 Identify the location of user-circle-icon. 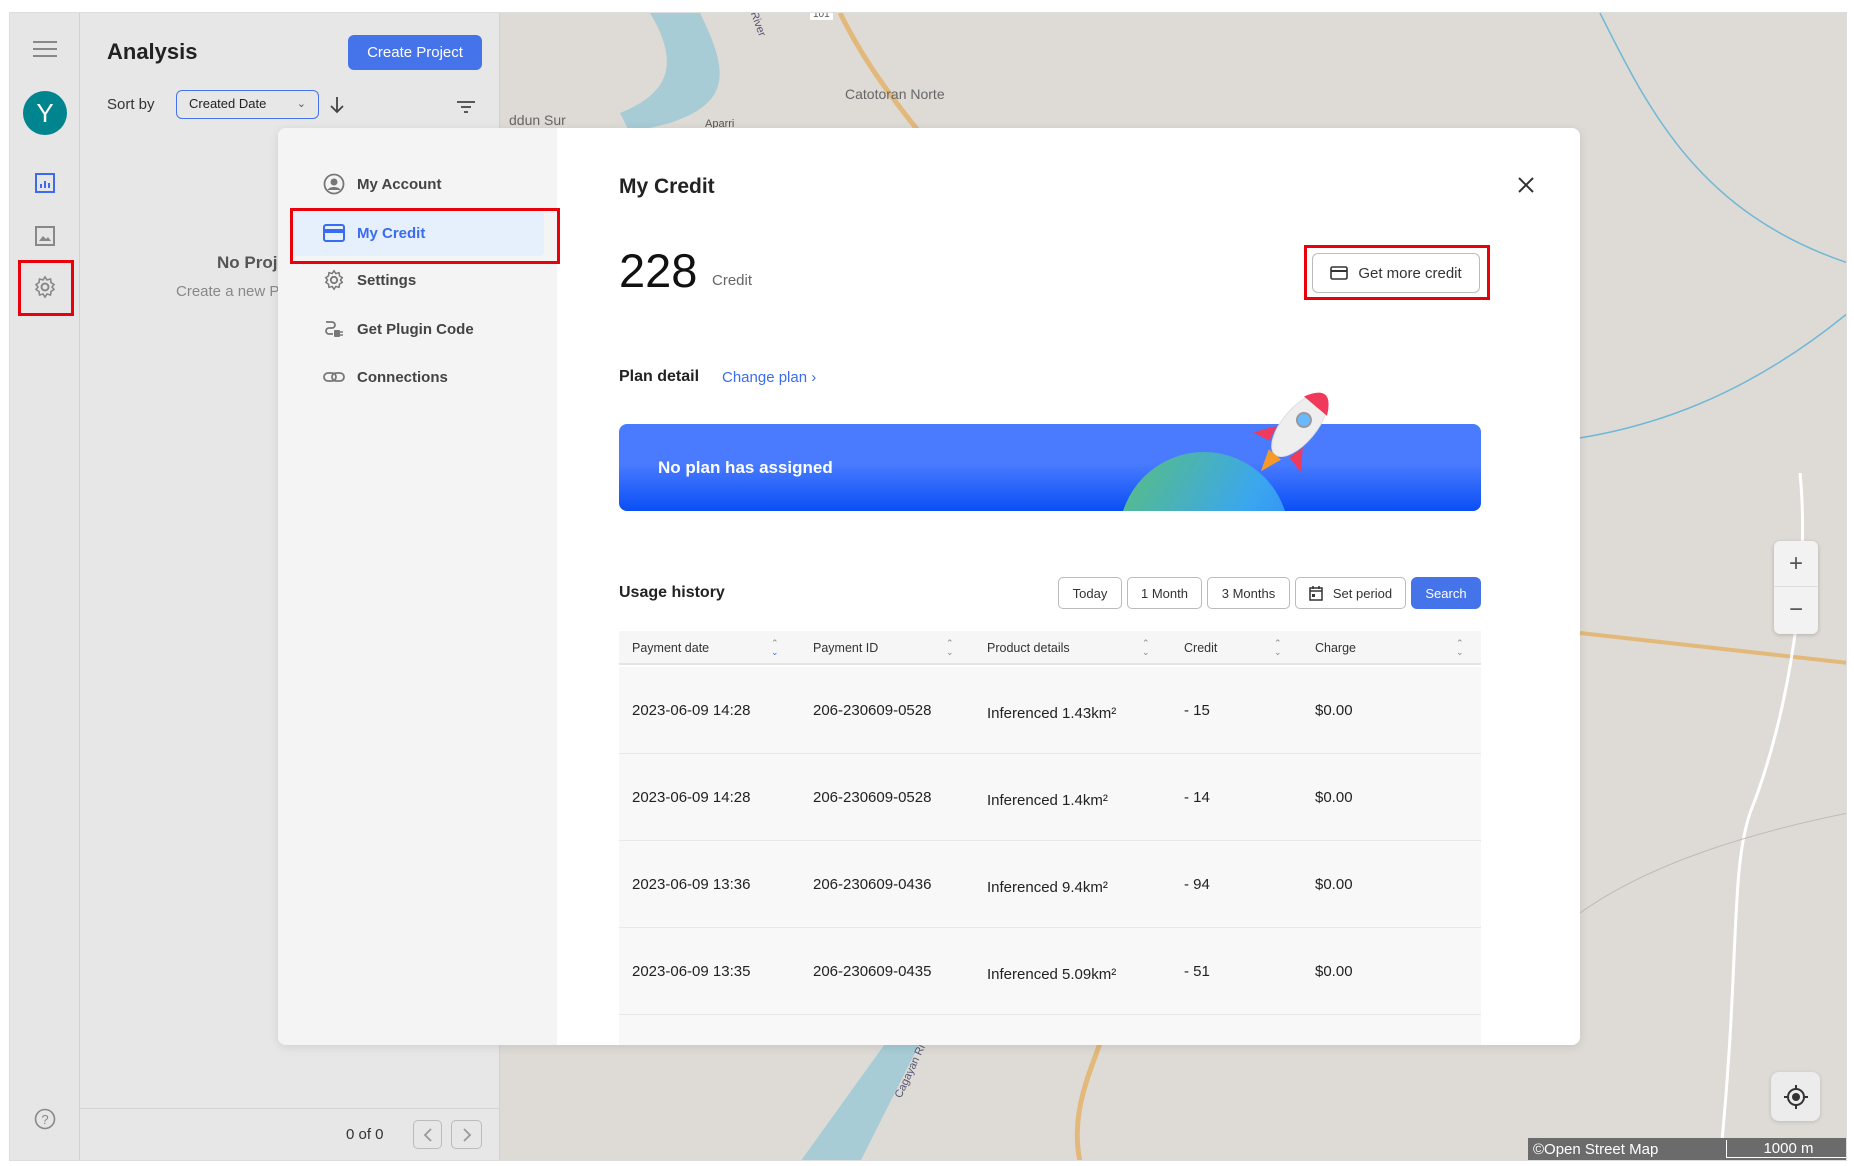
(334, 184).